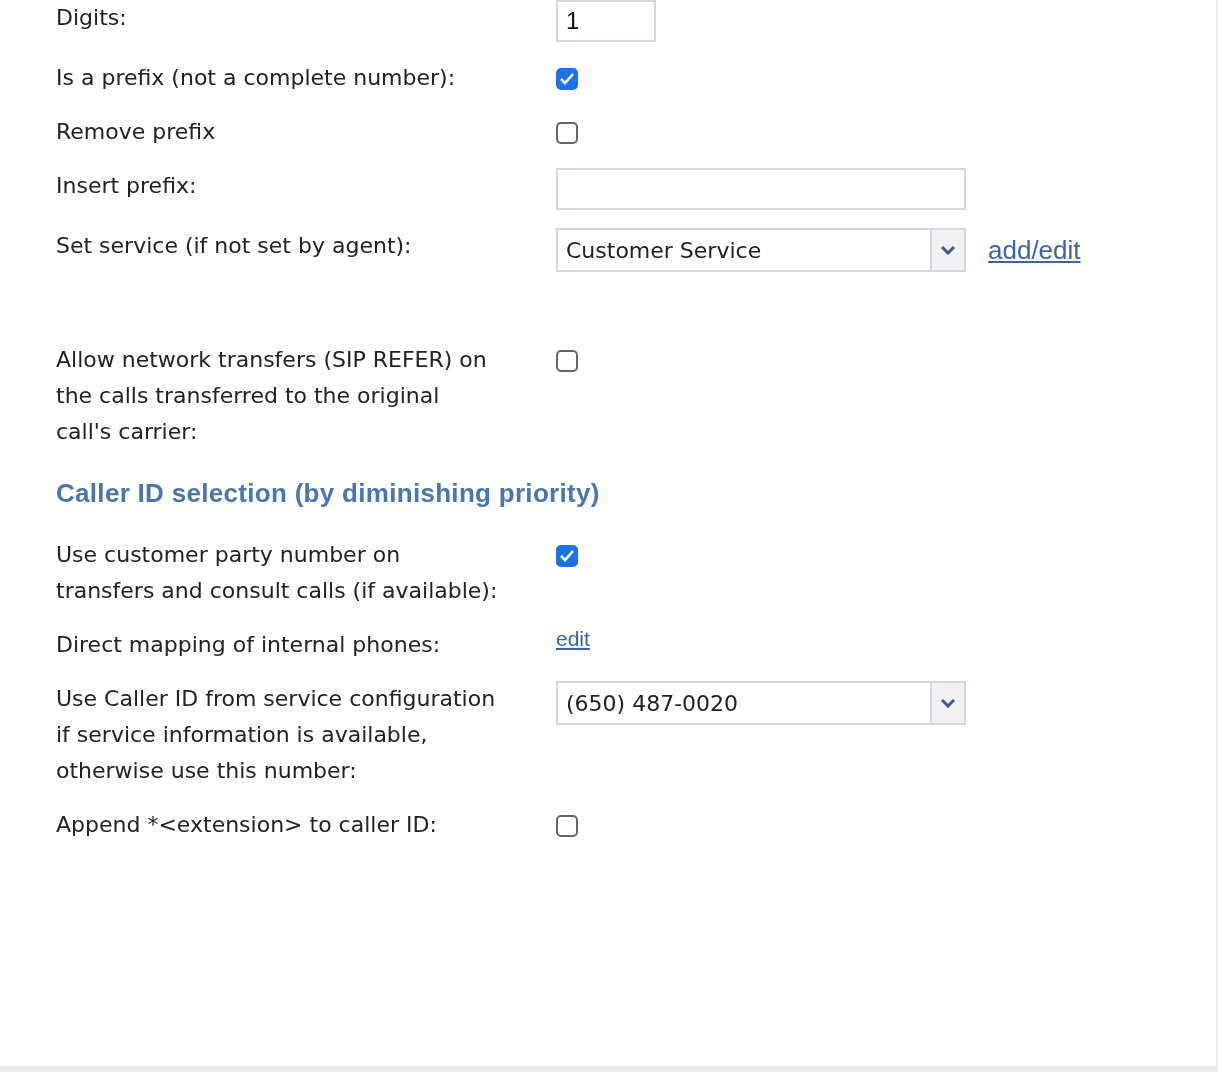 This screenshot has height=1078, width=1222. Describe the element at coordinates (328, 493) in the screenshot. I see `section-heading: Caller ID selection (by diminishing priority)` at that location.